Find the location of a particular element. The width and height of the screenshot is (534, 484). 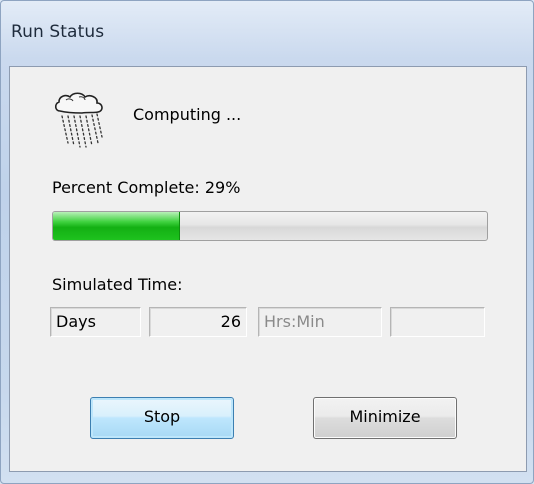

hrsmin-value-field is located at coordinates (437, 322).